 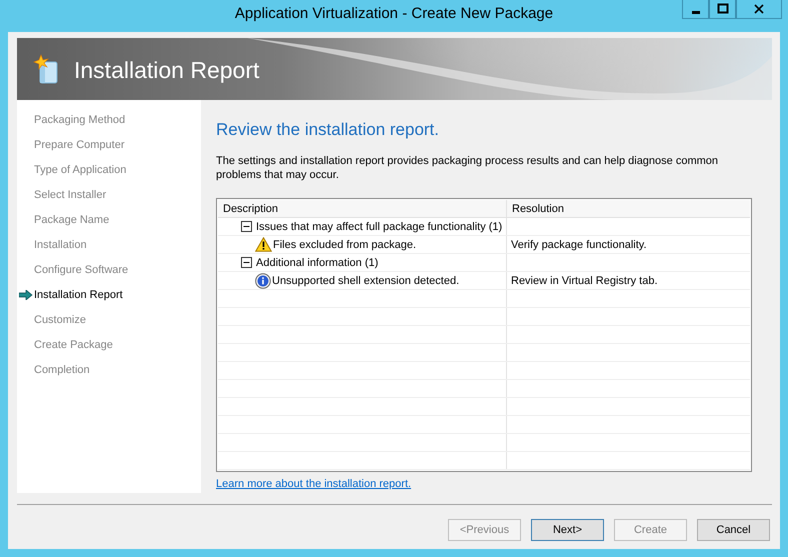 I want to click on issue-description: Unsupported shell extension detected., so click(x=366, y=280).